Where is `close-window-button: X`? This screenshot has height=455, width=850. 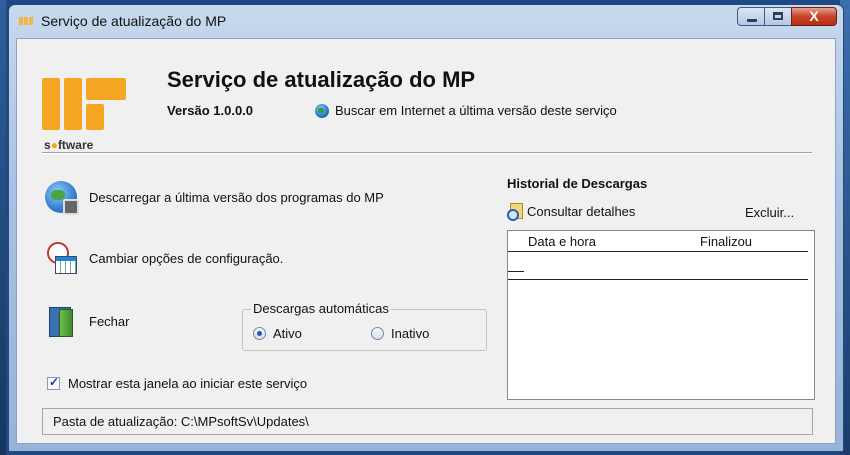
close-window-button: X is located at coordinates (814, 16).